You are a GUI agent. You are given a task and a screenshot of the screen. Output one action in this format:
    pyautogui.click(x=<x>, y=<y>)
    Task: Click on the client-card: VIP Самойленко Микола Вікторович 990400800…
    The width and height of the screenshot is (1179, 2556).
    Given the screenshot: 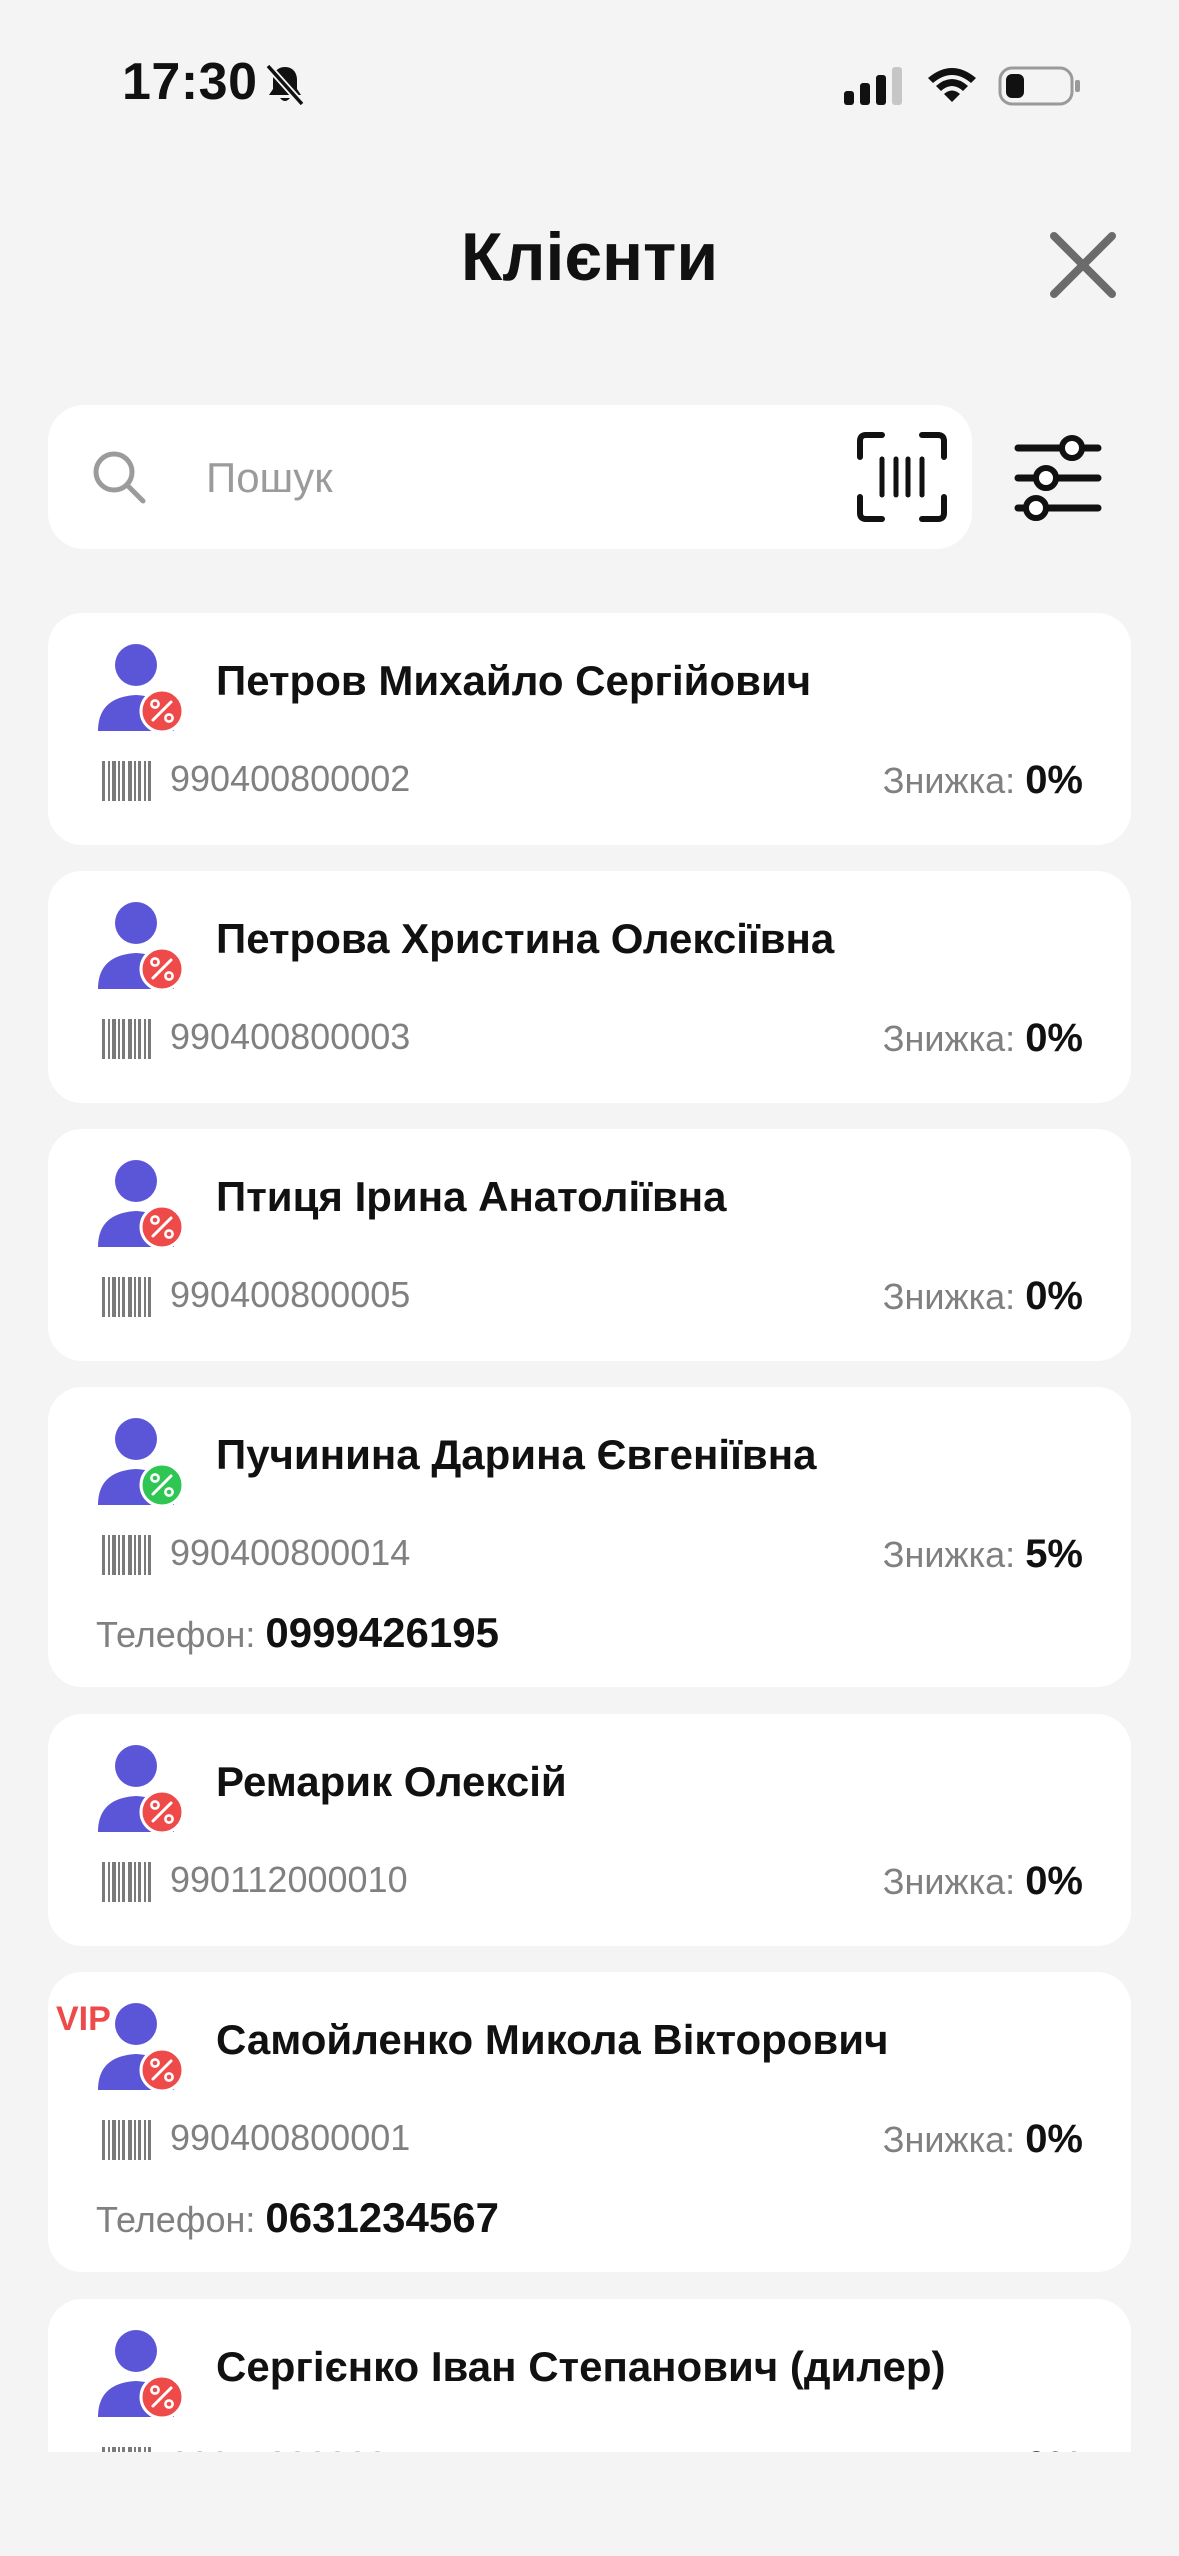 What is the action you would take?
    pyautogui.click(x=589, y=2122)
    